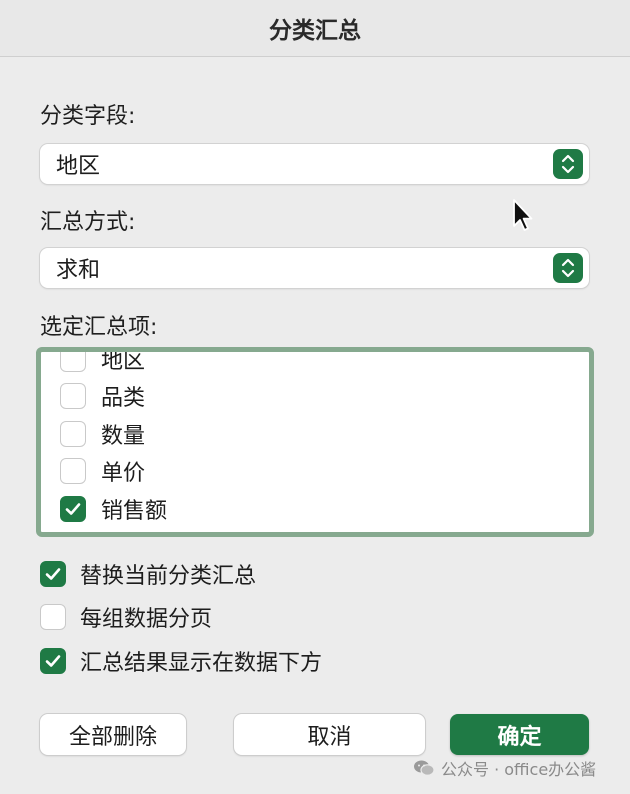  I want to click on dialog-title: 分类汇总, so click(315, 31).